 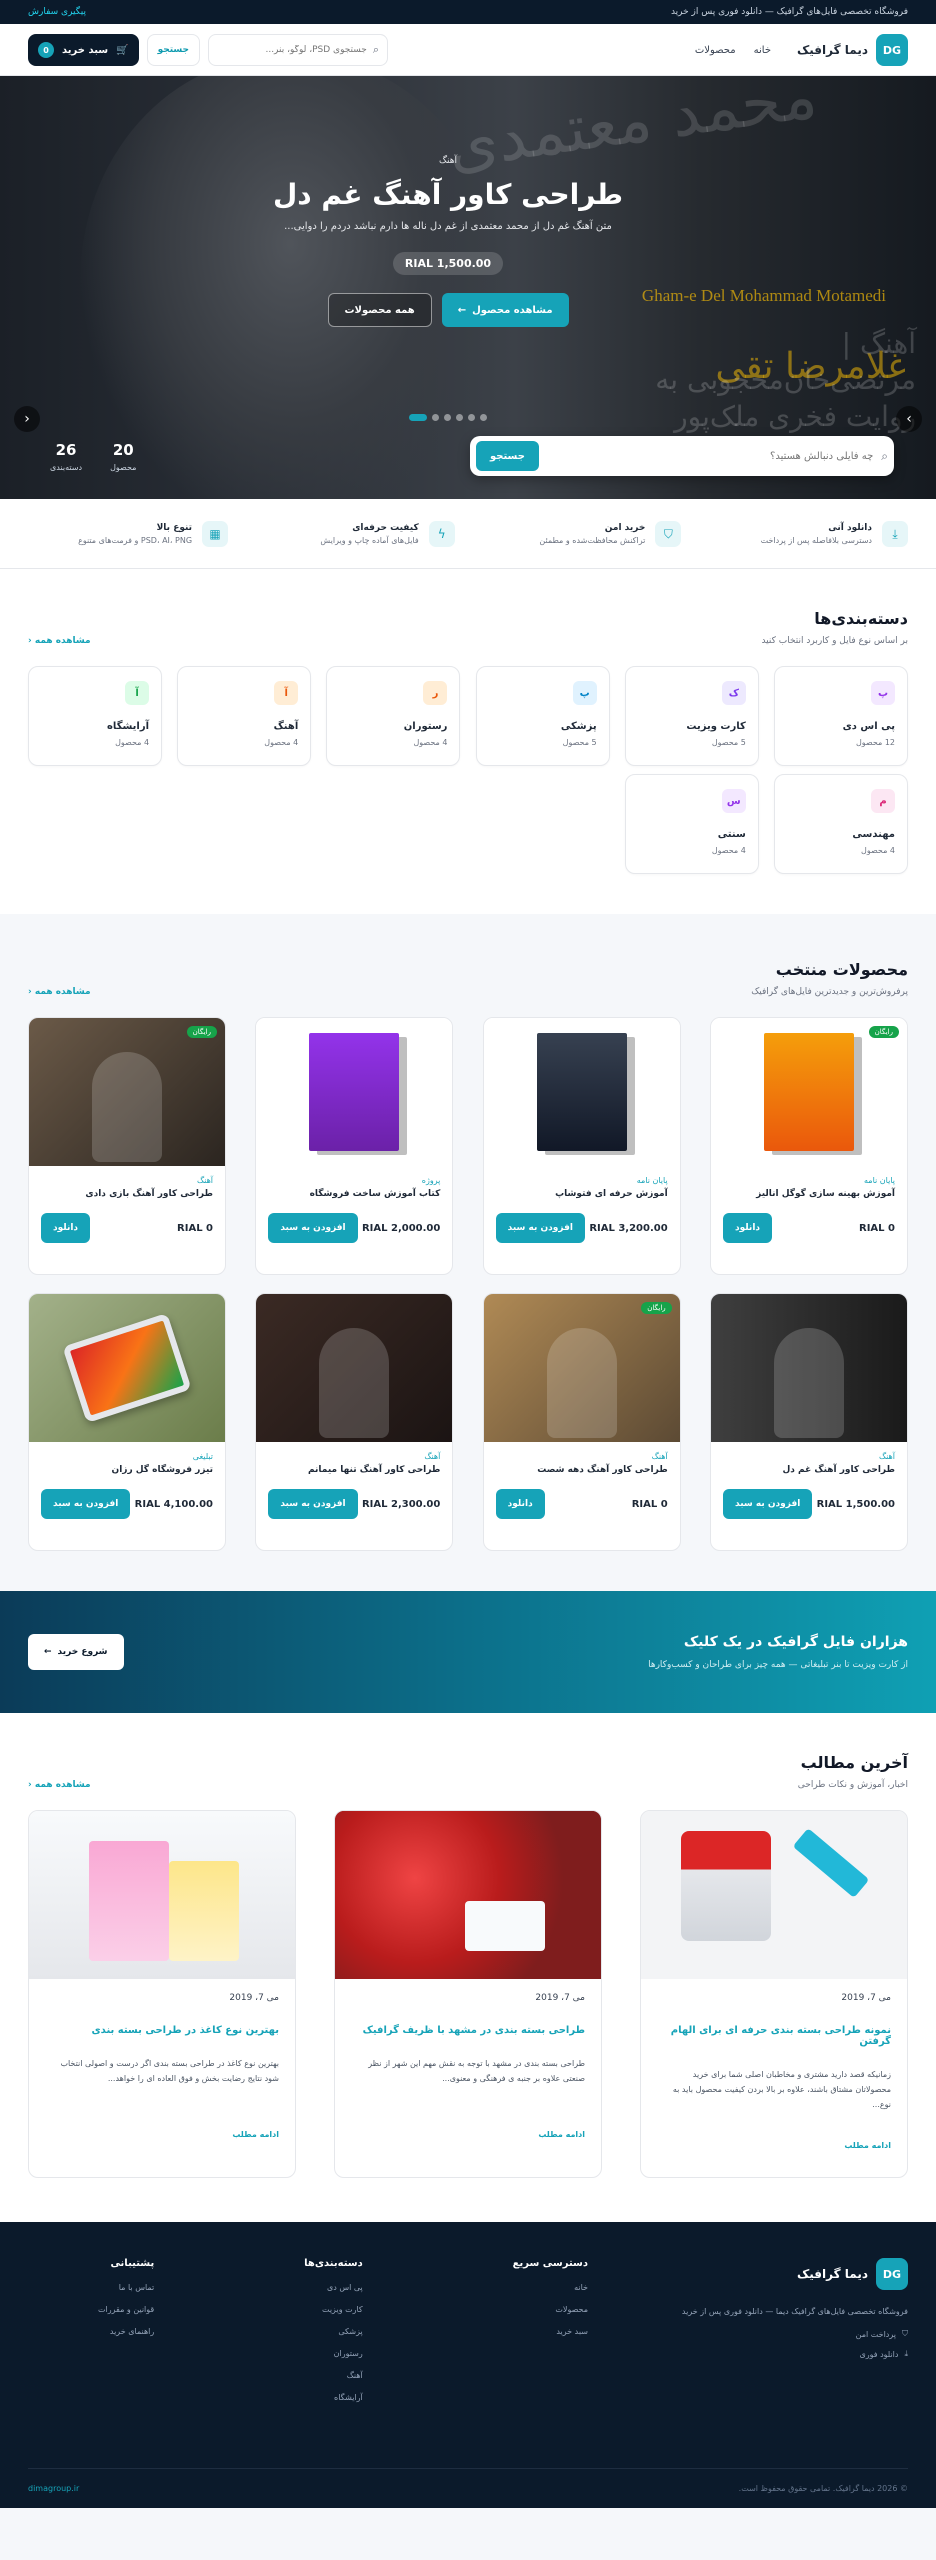 What do you see at coordinates (244, 716) in the screenshot?
I see `category-card: آ آهنگ 4 محصول` at bounding box center [244, 716].